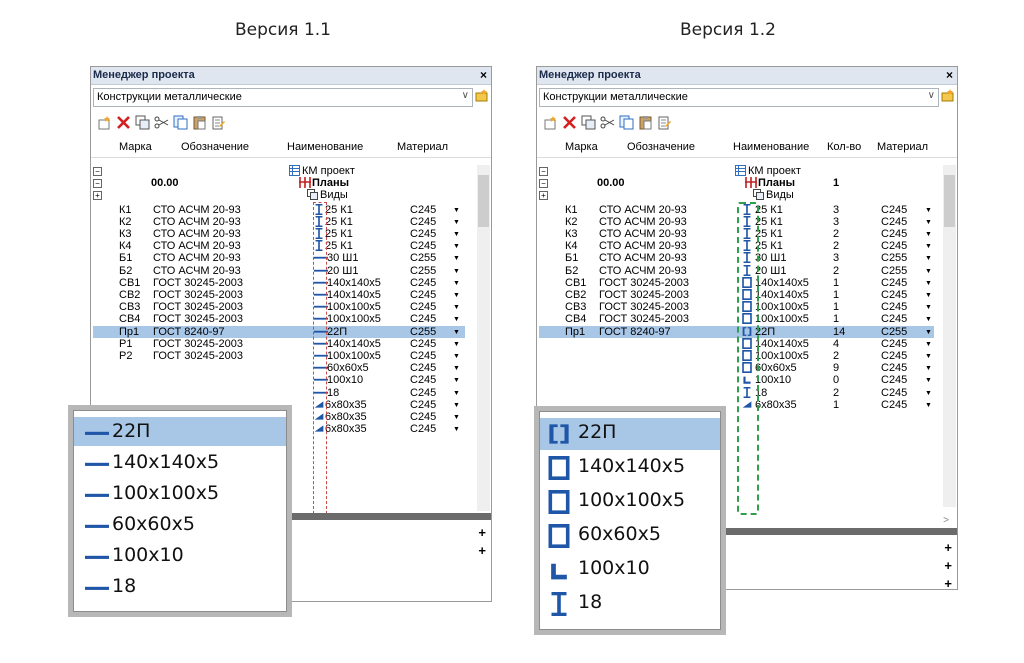 The height and width of the screenshot is (663, 1024). What do you see at coordinates (279, 283) in the screenshot?
I see `table-row: СВ1 ГОСТ 30245-2003 140x140x5 С245 ▼` at bounding box center [279, 283].